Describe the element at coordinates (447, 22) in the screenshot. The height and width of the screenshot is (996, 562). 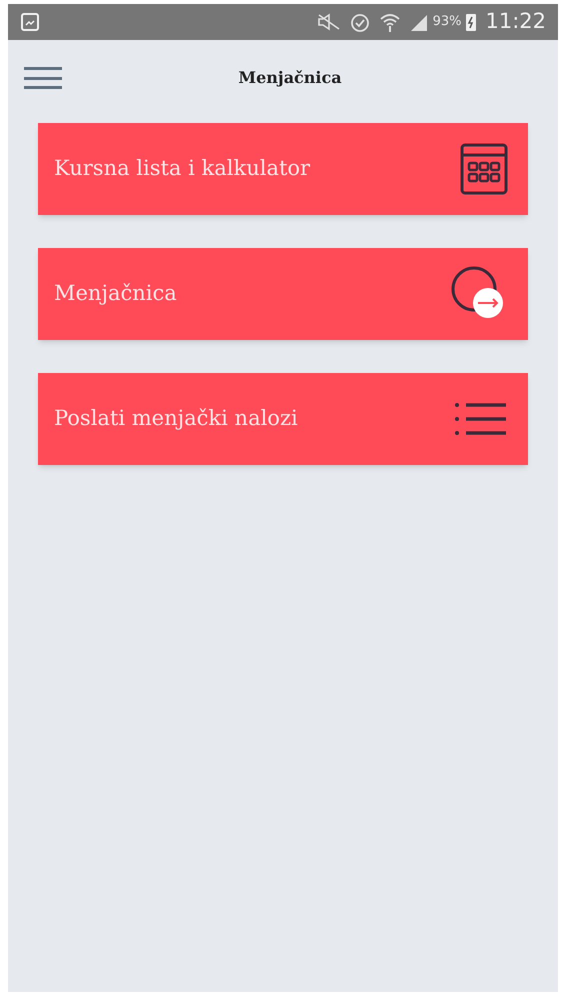
I see `battery-percent: 93%` at that location.